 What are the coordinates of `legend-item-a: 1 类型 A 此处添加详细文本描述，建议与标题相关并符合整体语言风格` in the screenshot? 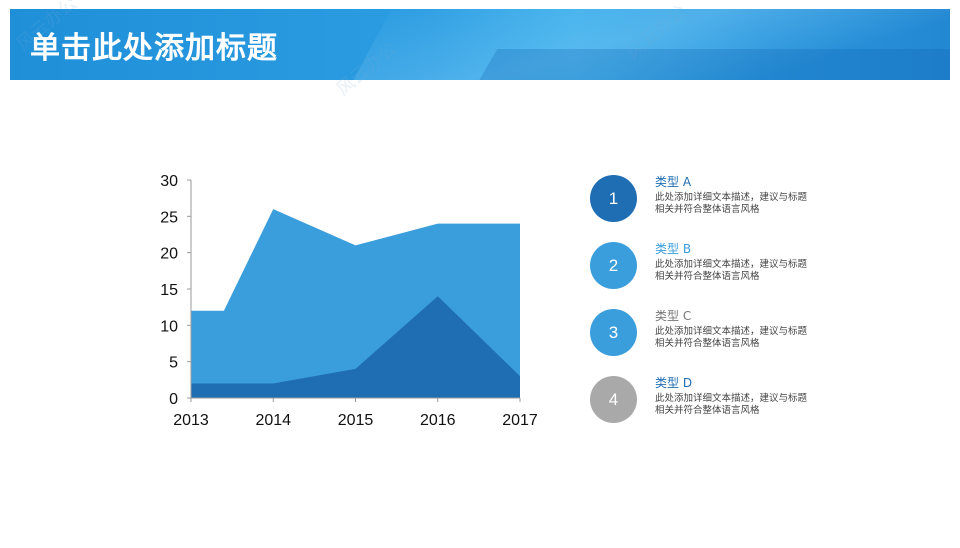 It's located at (740, 200).